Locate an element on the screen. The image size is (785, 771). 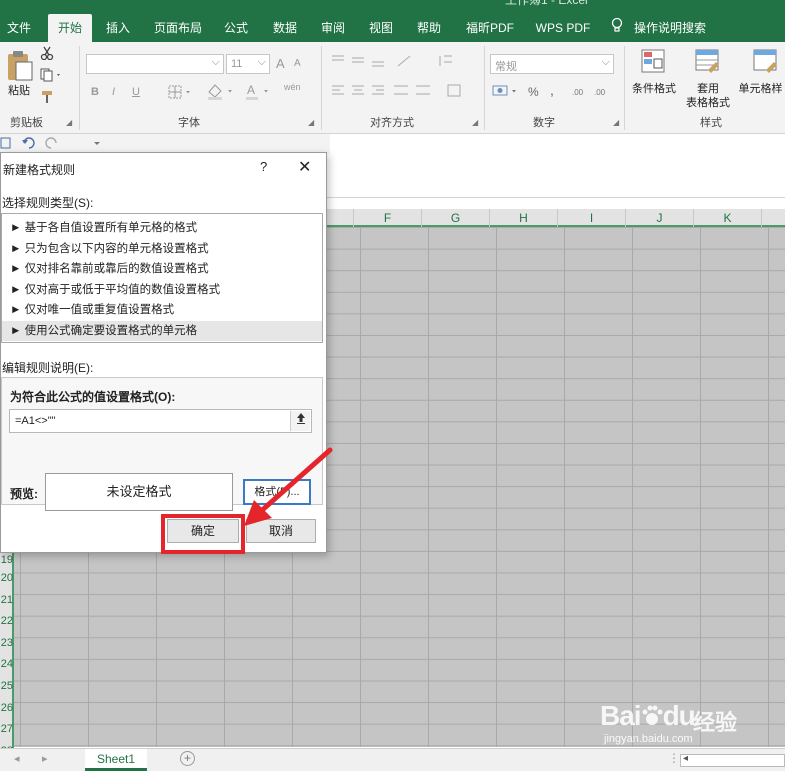
fill-color-icon is located at coordinates (221, 92).